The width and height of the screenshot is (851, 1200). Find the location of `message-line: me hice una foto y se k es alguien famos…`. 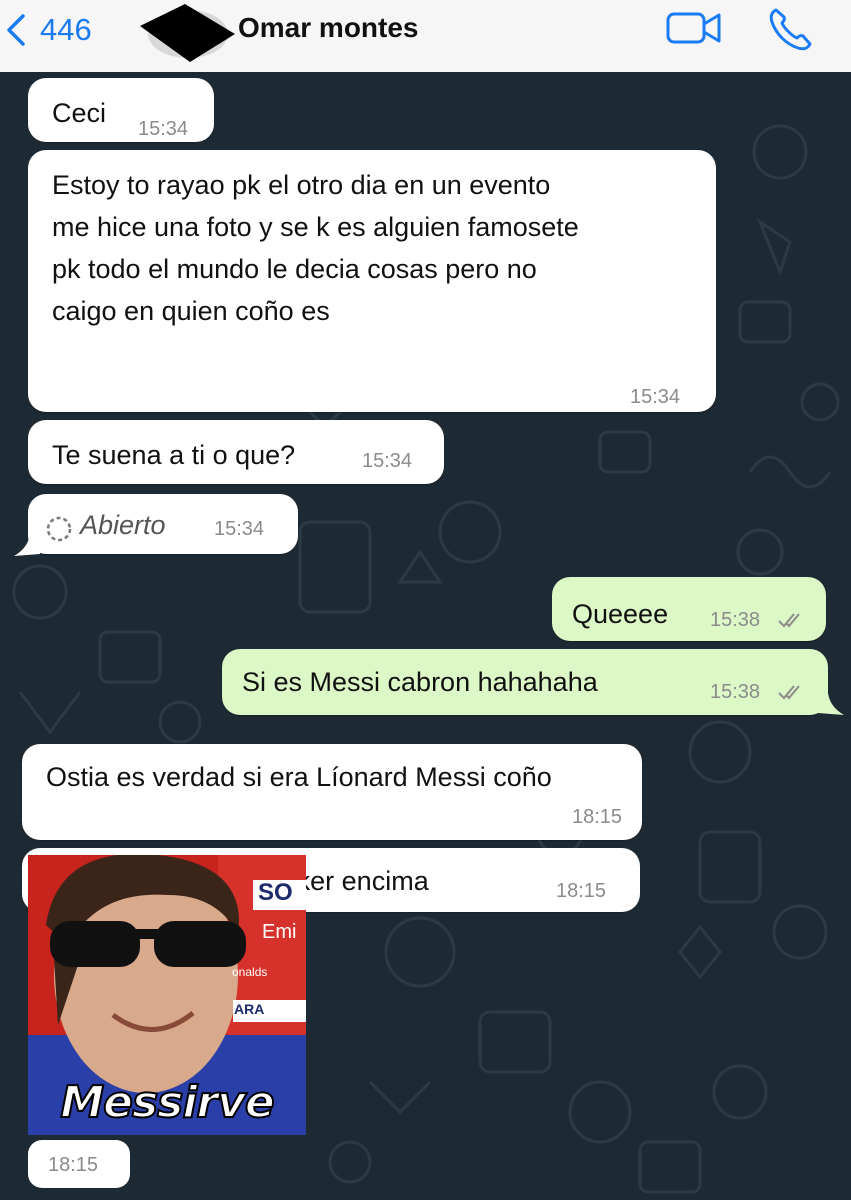

message-line: me hice una foto y se k es alguien famos… is located at coordinates (315, 227).